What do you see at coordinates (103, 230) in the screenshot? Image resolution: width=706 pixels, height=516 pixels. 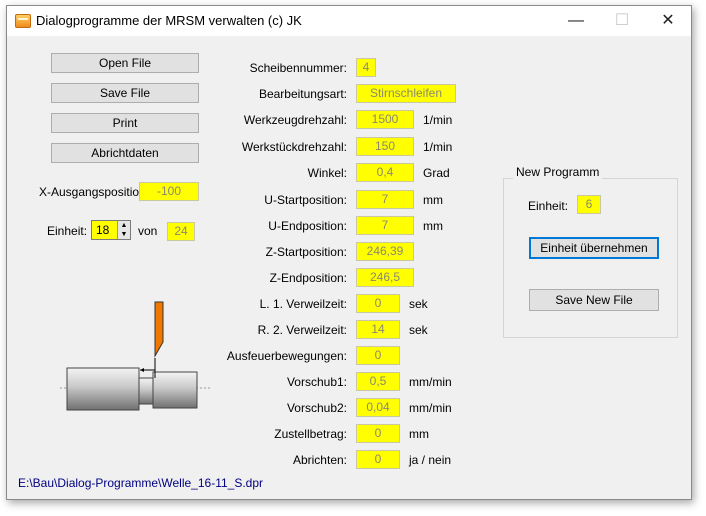 I see `einheit-spinner-value: 18` at bounding box center [103, 230].